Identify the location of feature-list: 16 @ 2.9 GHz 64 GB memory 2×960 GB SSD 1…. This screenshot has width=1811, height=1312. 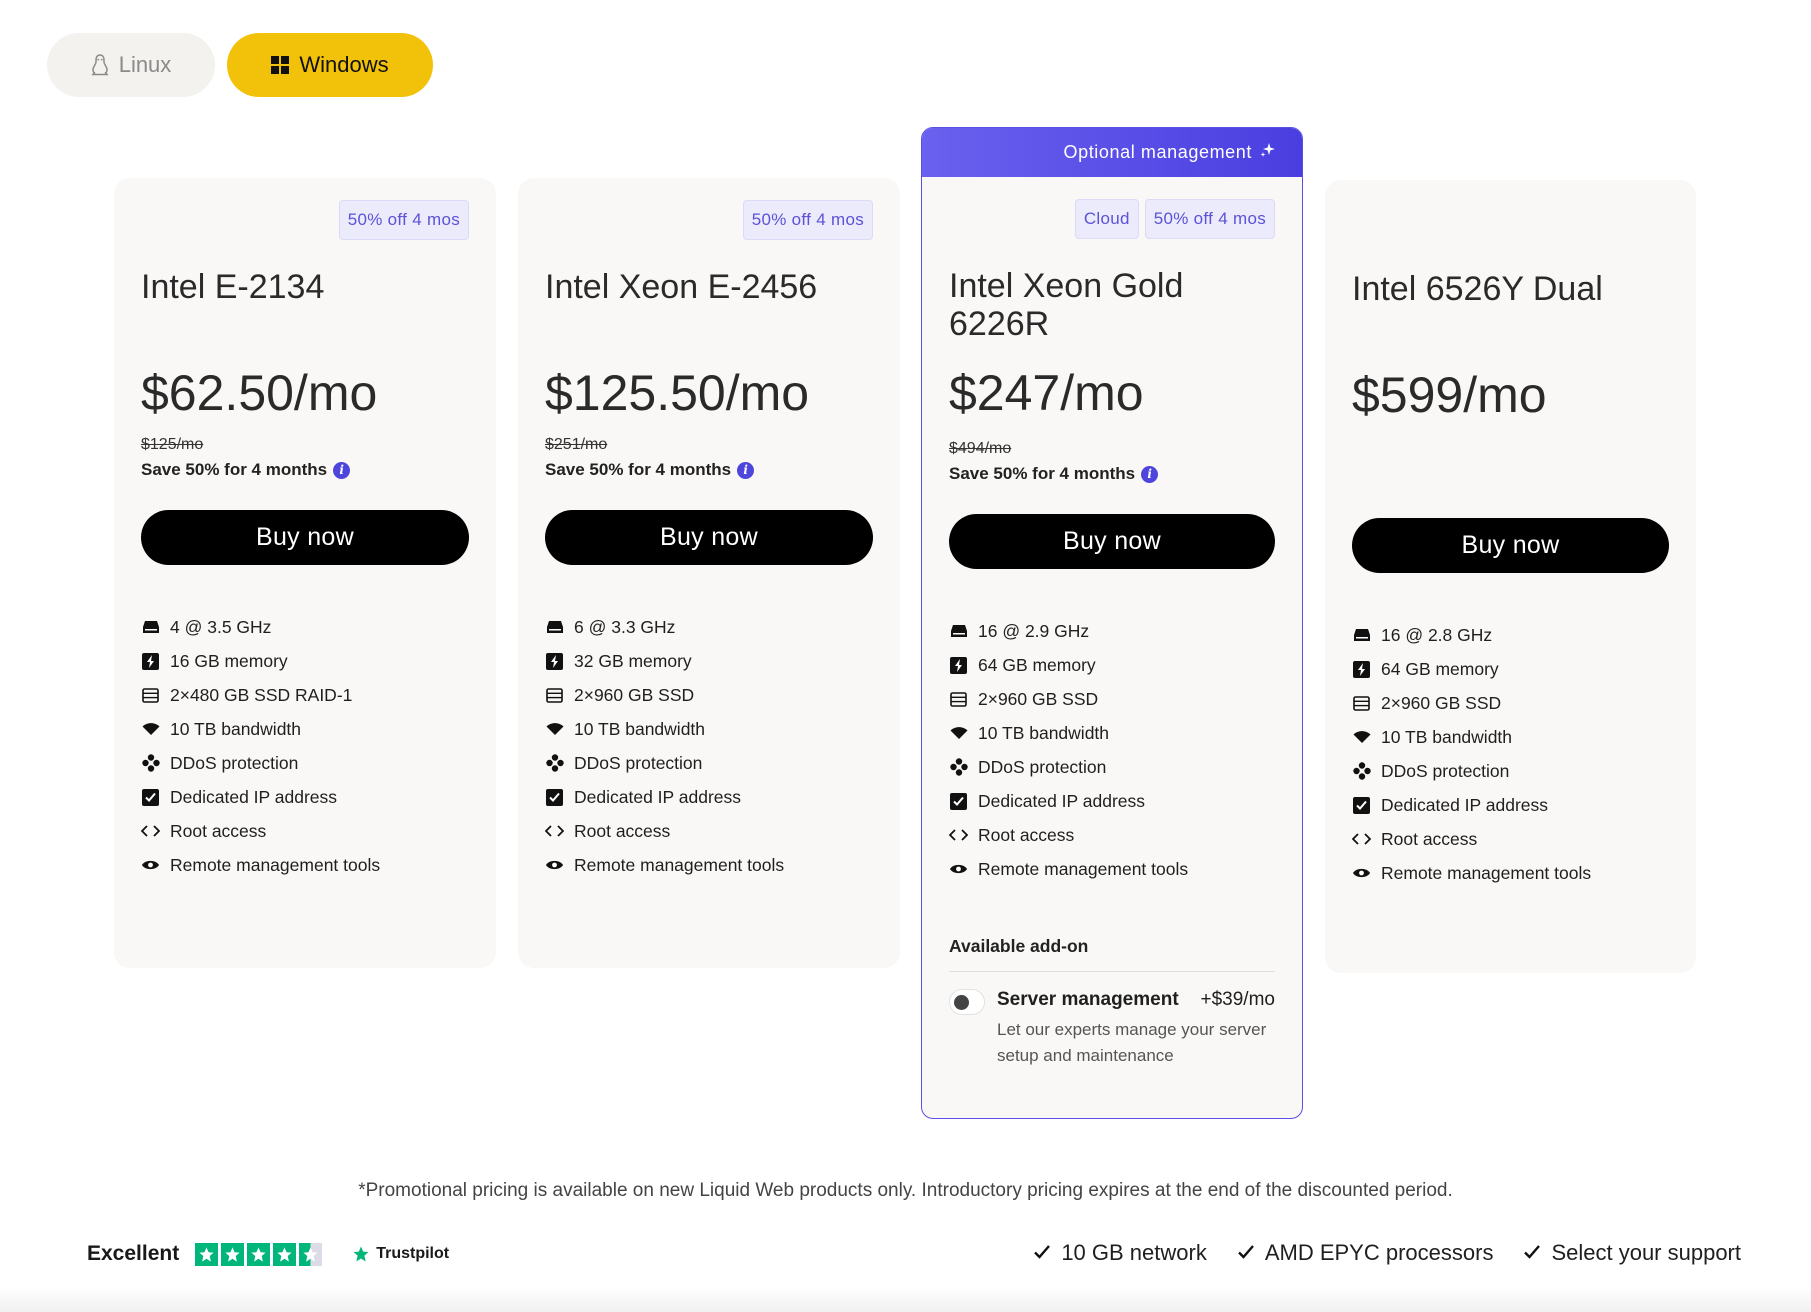
(1112, 750).